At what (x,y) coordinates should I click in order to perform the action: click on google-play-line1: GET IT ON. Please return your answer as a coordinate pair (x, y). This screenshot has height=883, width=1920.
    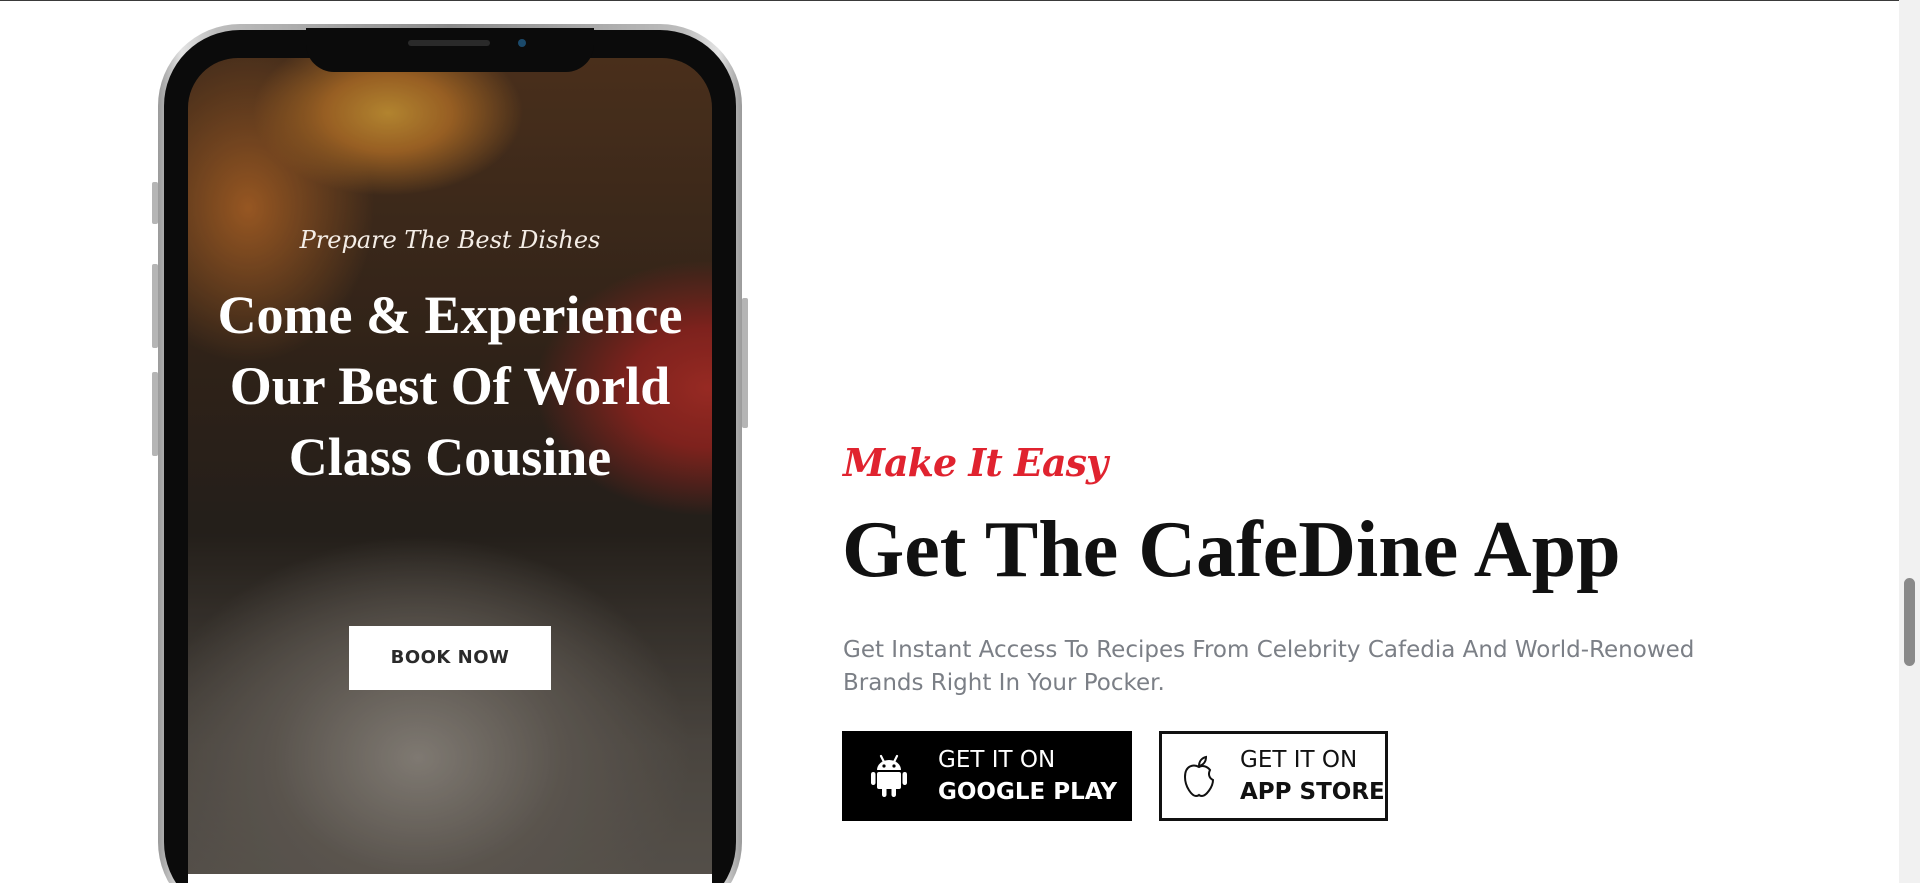
    Looking at the image, I should click on (997, 760).